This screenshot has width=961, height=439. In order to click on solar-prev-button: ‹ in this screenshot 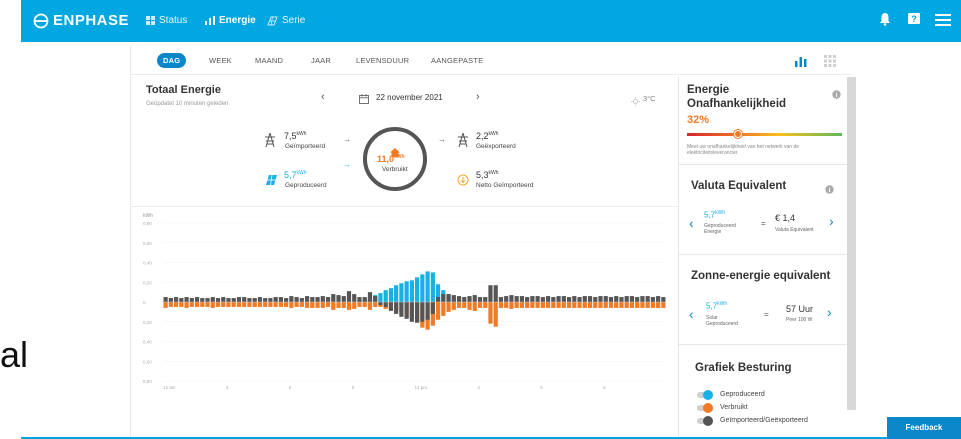, I will do `click(691, 314)`.